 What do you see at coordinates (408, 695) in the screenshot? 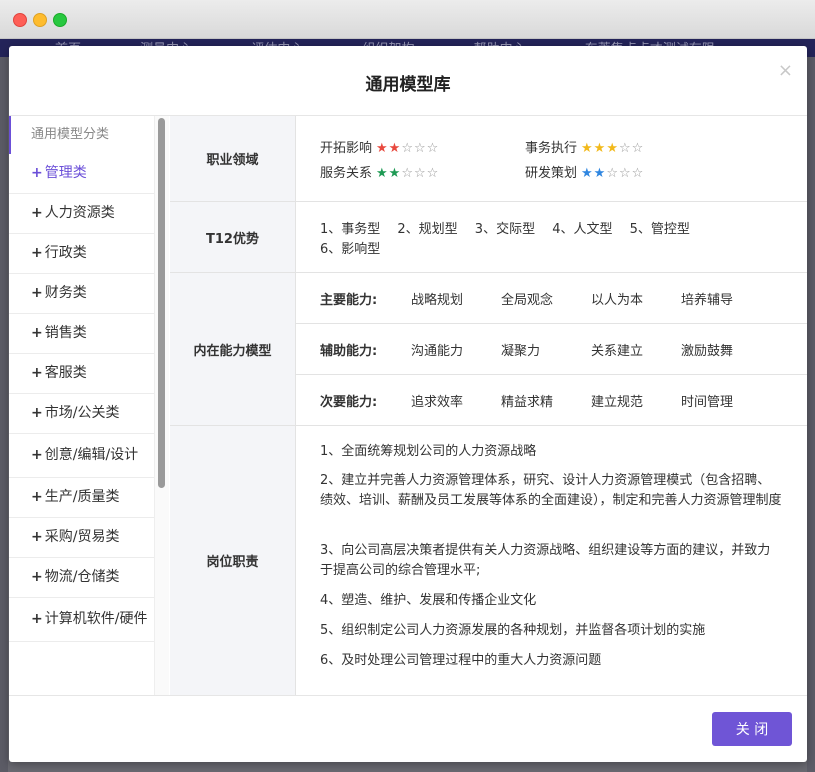
I see `dialog-footer-divider` at bounding box center [408, 695].